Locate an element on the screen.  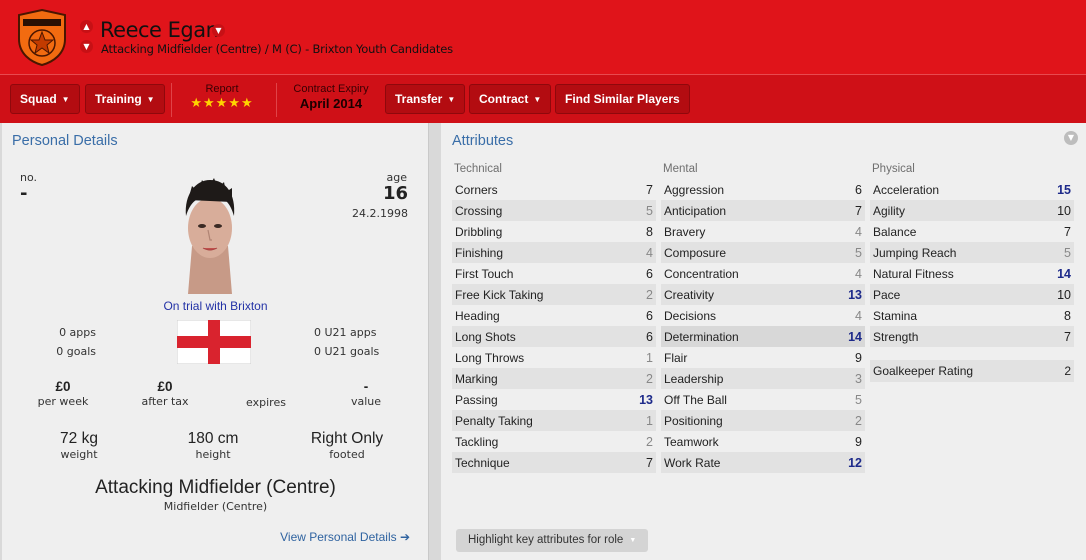
attribute-row: Aggression 6 is located at coordinates (763, 189).